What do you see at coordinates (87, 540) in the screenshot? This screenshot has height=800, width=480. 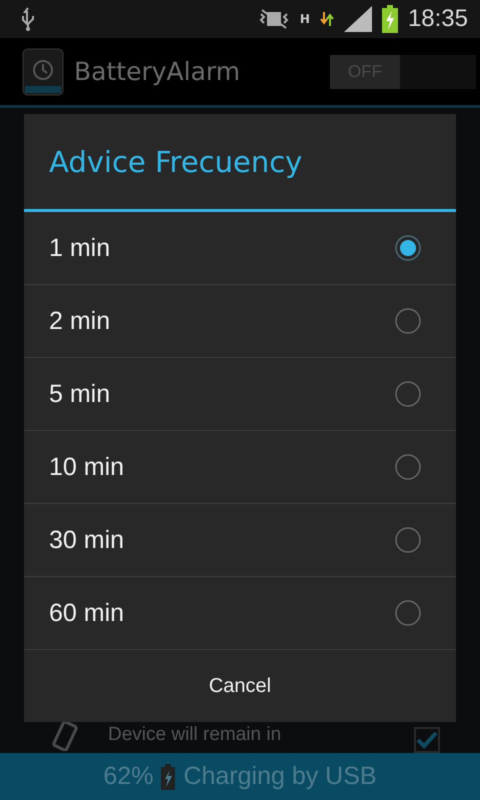 I see `option-label: 30 min` at bounding box center [87, 540].